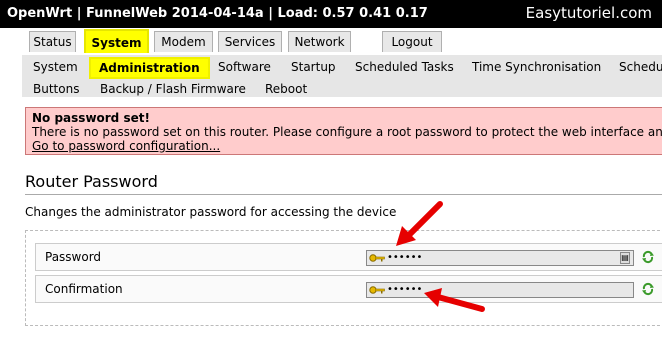 This screenshot has height=353, width=662. I want to click on section-divider, so click(343, 194).